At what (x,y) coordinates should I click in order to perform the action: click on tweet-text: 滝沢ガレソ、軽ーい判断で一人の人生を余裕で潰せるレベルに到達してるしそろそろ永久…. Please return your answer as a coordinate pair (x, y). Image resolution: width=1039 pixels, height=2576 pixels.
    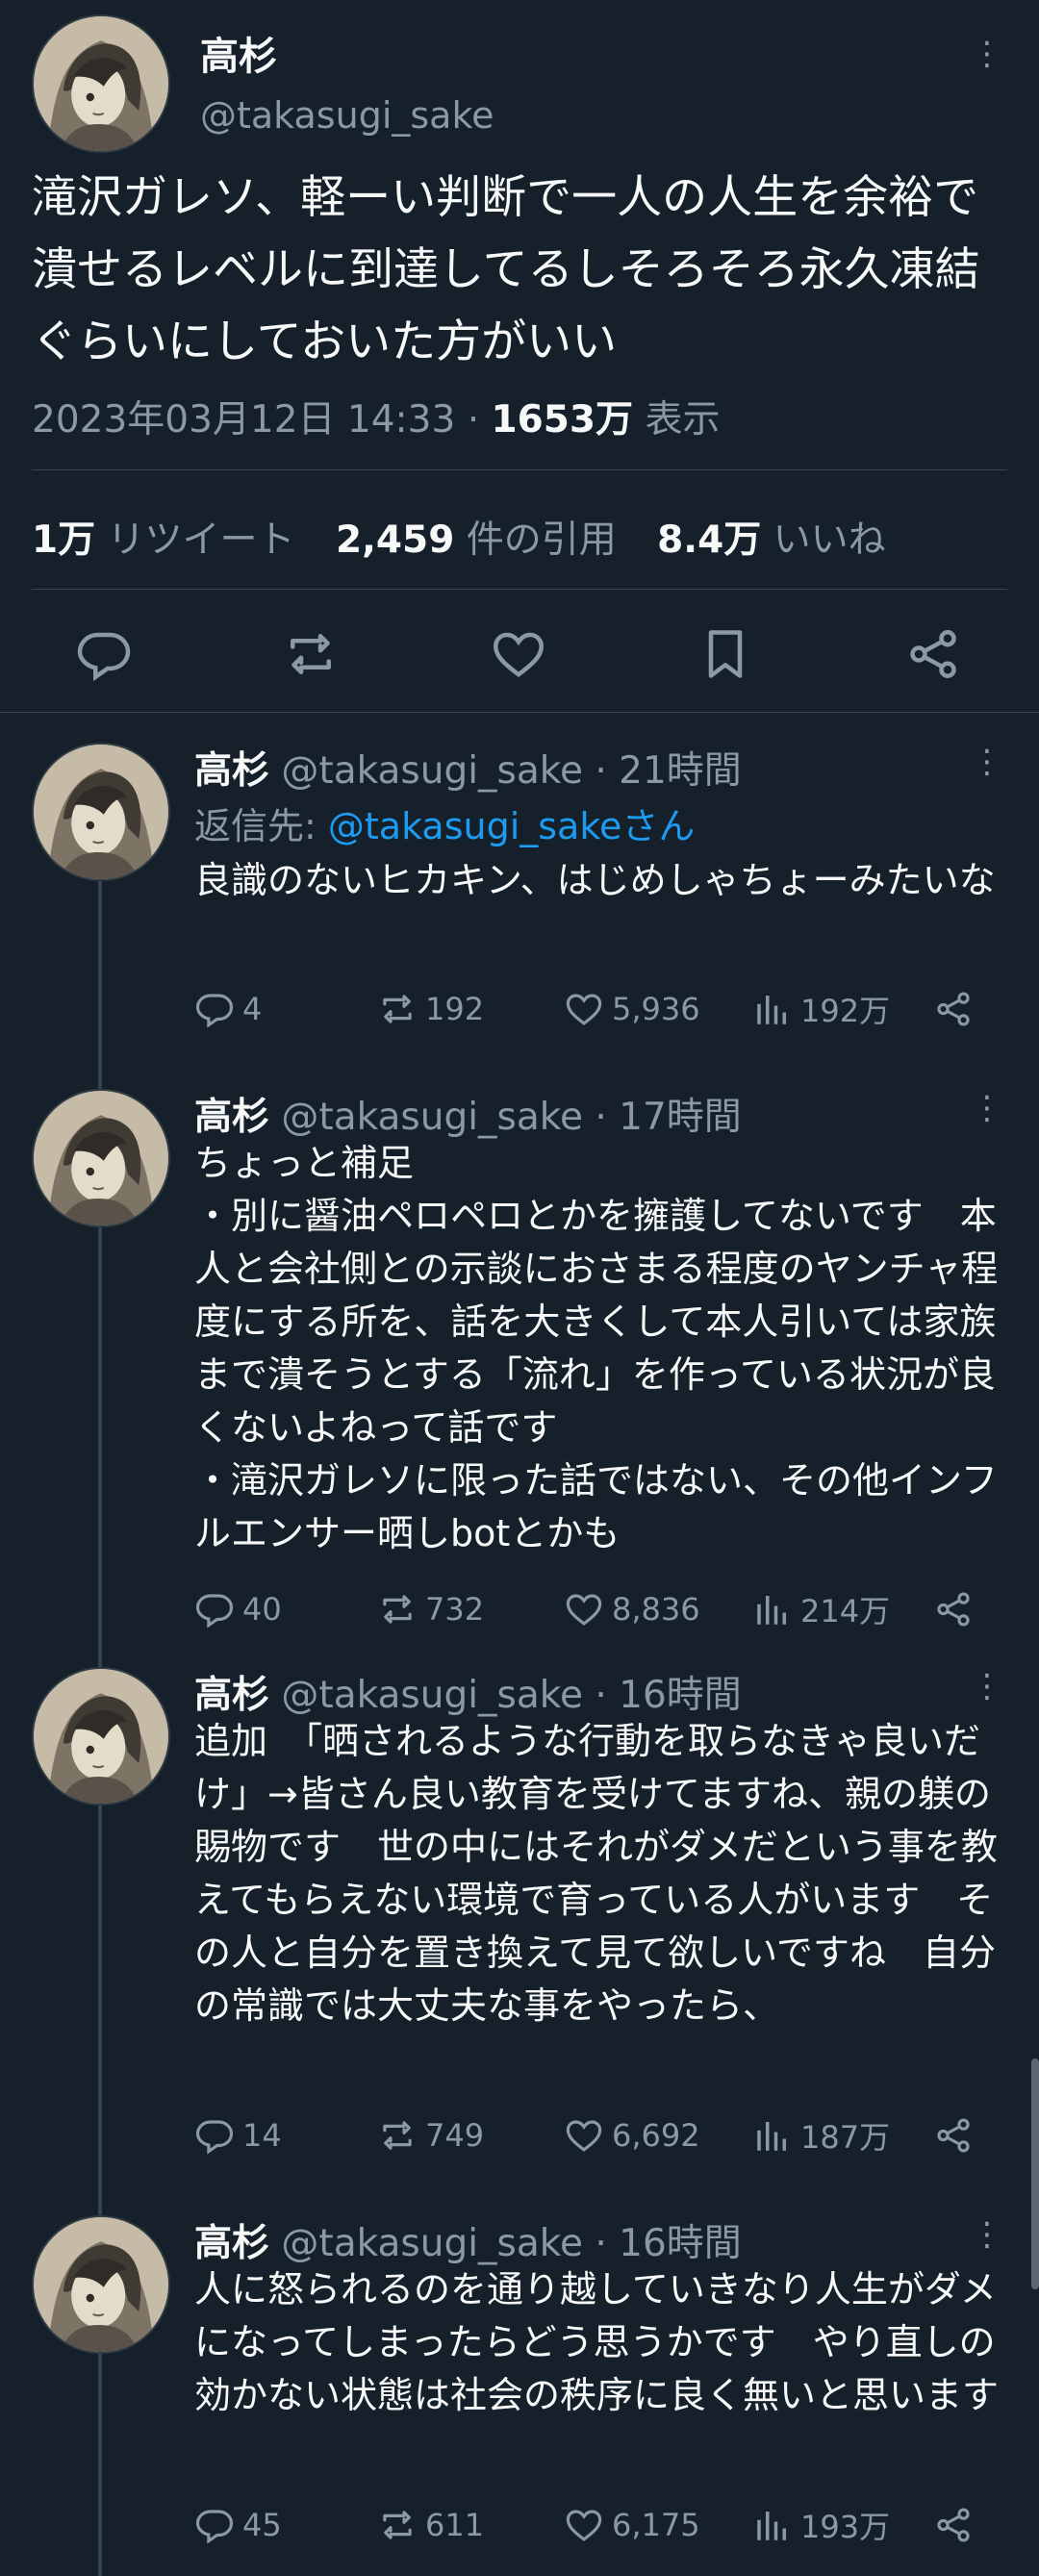
    Looking at the image, I should click on (506, 270).